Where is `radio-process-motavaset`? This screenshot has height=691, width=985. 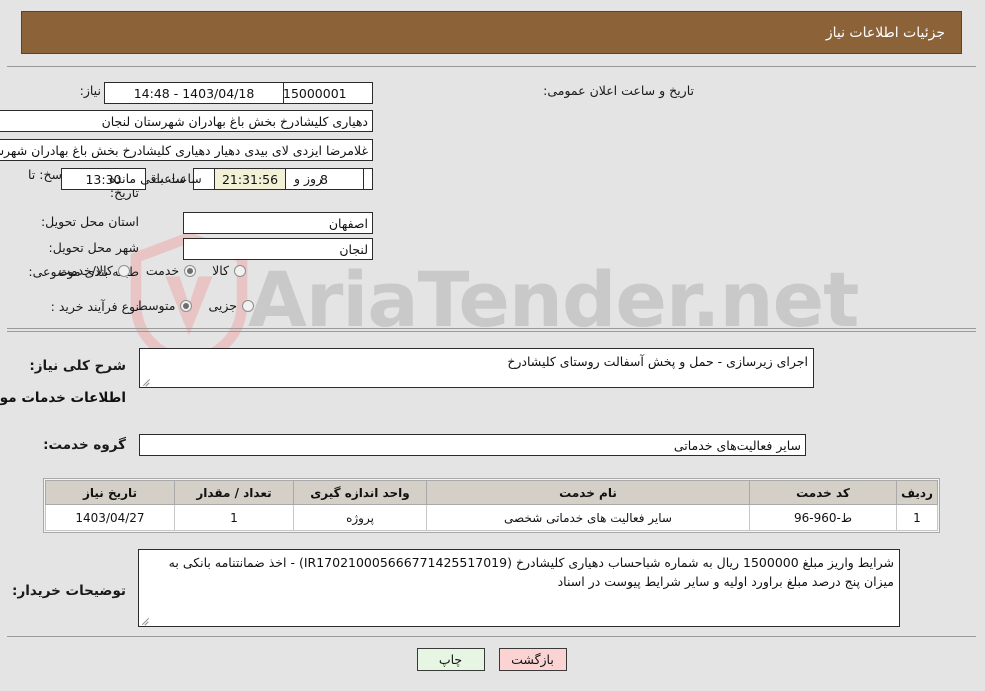
radio-process-motavaset is located at coordinates (187, 305).